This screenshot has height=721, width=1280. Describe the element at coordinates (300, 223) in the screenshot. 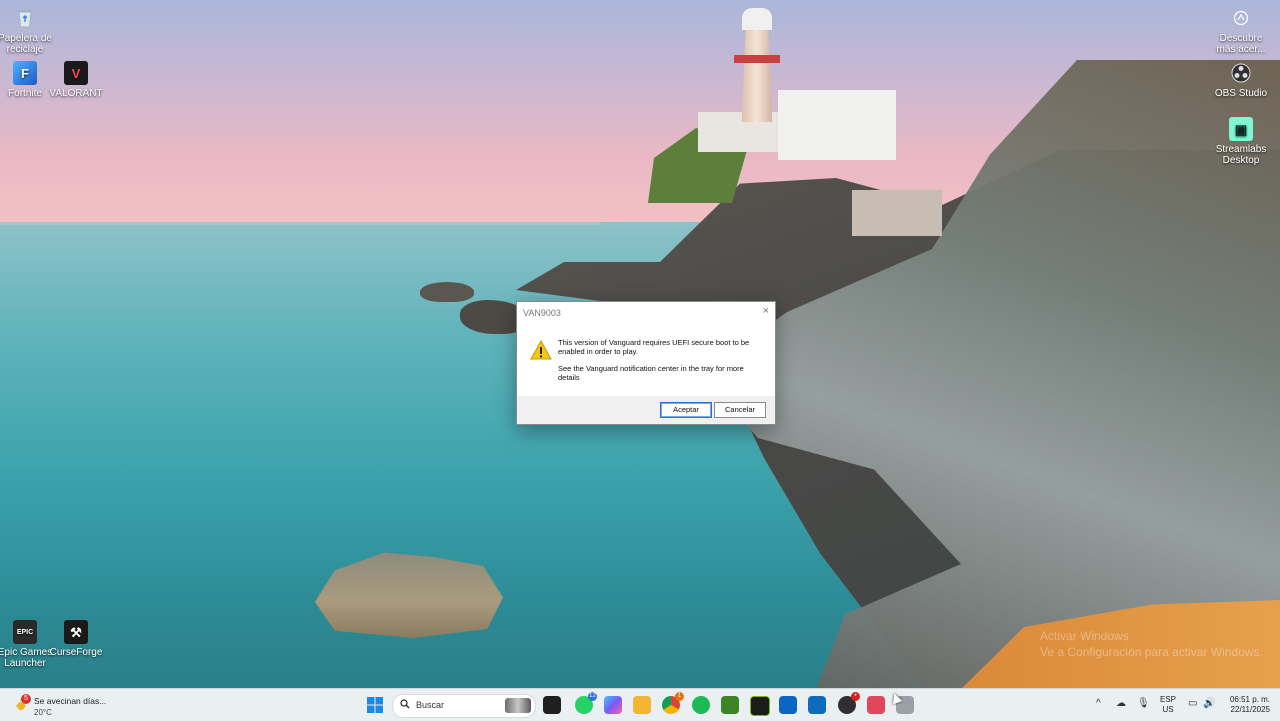

I see `wallpaper-horizon` at that location.